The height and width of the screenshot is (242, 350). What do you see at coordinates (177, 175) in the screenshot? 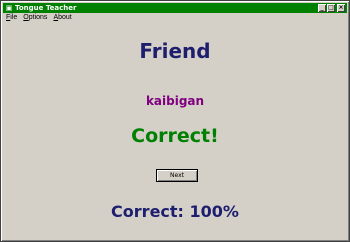
I see `next-button: Next` at bounding box center [177, 175].